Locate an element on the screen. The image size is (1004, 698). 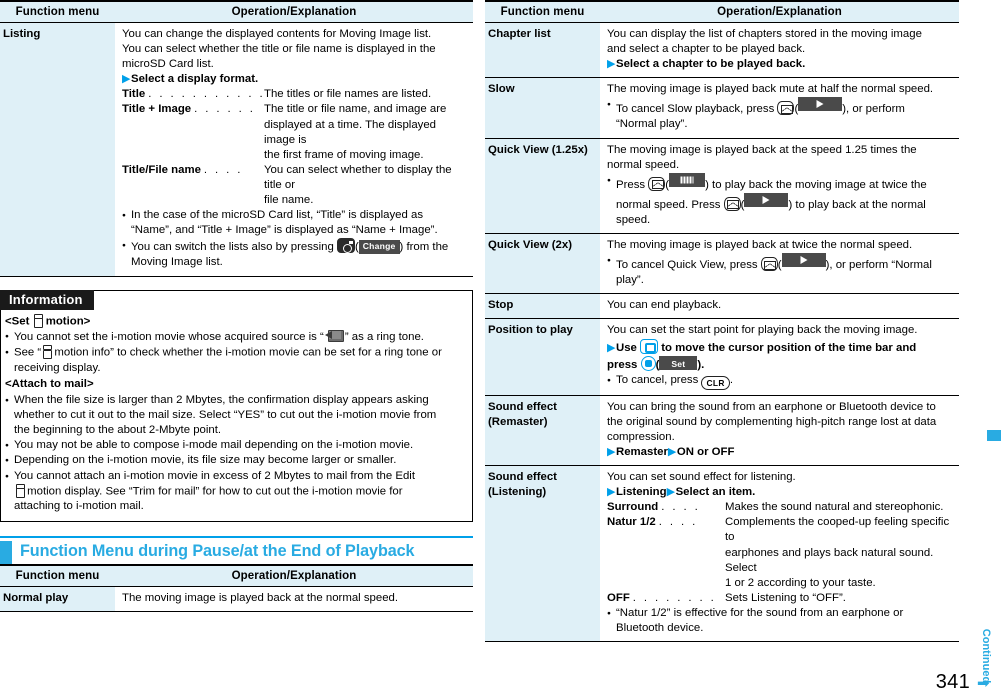
step-text: Remaster is located at coordinates (641, 451).